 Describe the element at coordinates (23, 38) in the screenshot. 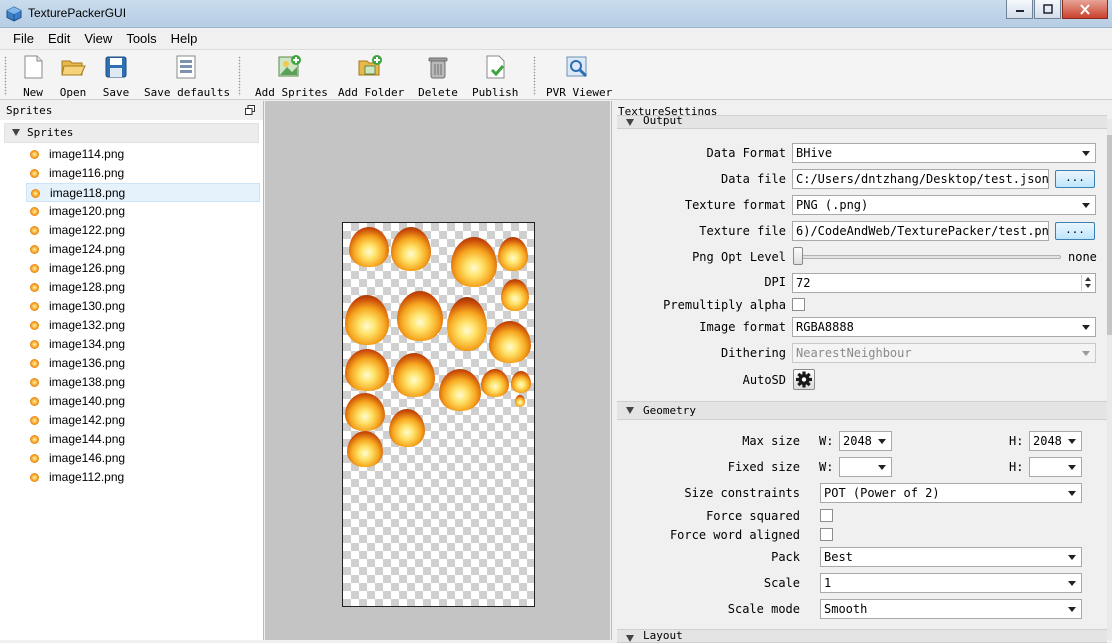

I see `menu-file: File` at that location.